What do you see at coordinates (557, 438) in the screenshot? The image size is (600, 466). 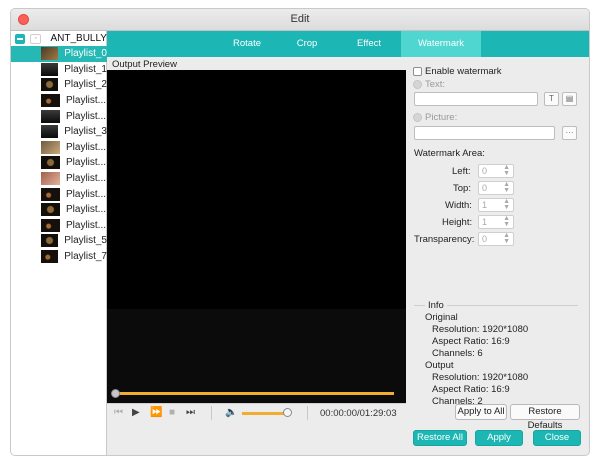 I see `close-button: Close` at bounding box center [557, 438].